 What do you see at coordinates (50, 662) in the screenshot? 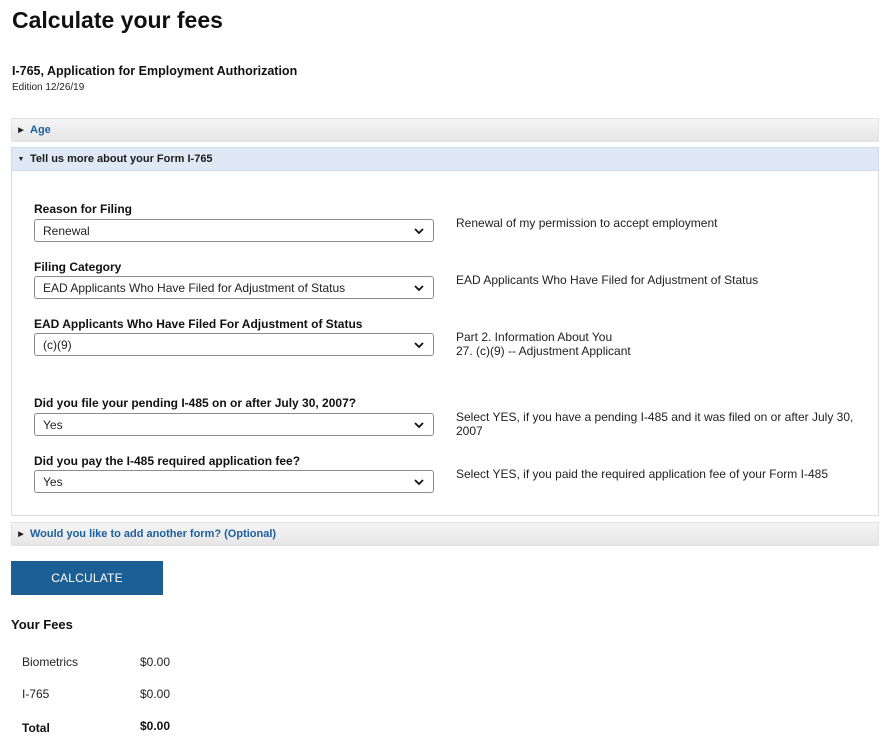
I see `fee-row-name: Biometrics` at bounding box center [50, 662].